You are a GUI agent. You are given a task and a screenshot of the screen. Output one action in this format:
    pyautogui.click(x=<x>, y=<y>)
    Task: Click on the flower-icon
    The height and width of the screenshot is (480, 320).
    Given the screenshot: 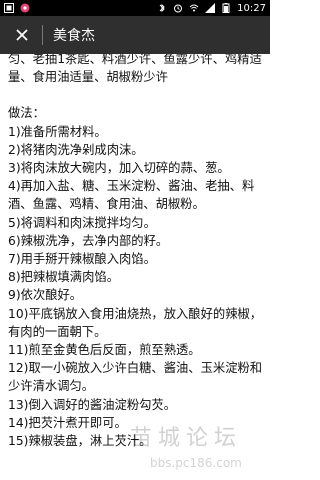 What is the action you would take?
    pyautogui.click(x=25, y=8)
    